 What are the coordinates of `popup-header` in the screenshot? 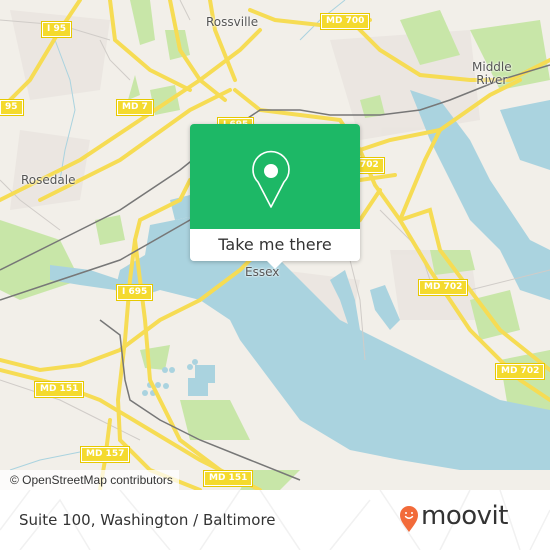 It's located at (275, 176).